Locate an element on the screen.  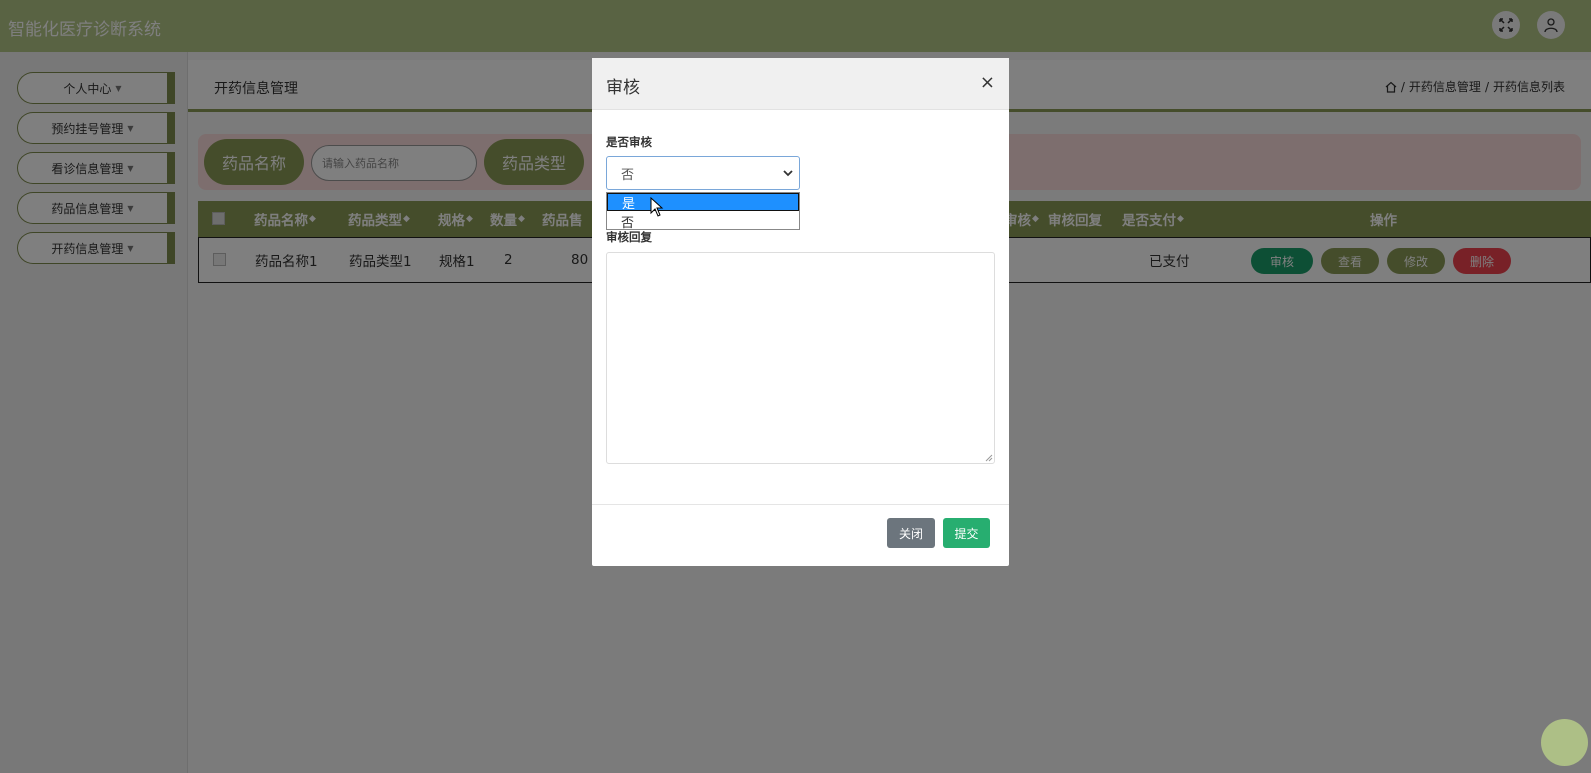
modal-title: 审核 is located at coordinates (623, 88).